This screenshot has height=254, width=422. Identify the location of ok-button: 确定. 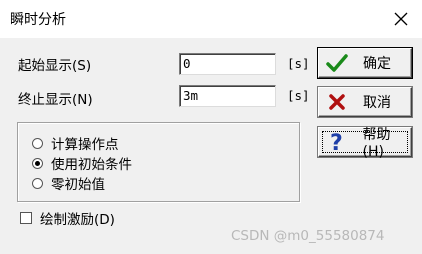
(365, 63).